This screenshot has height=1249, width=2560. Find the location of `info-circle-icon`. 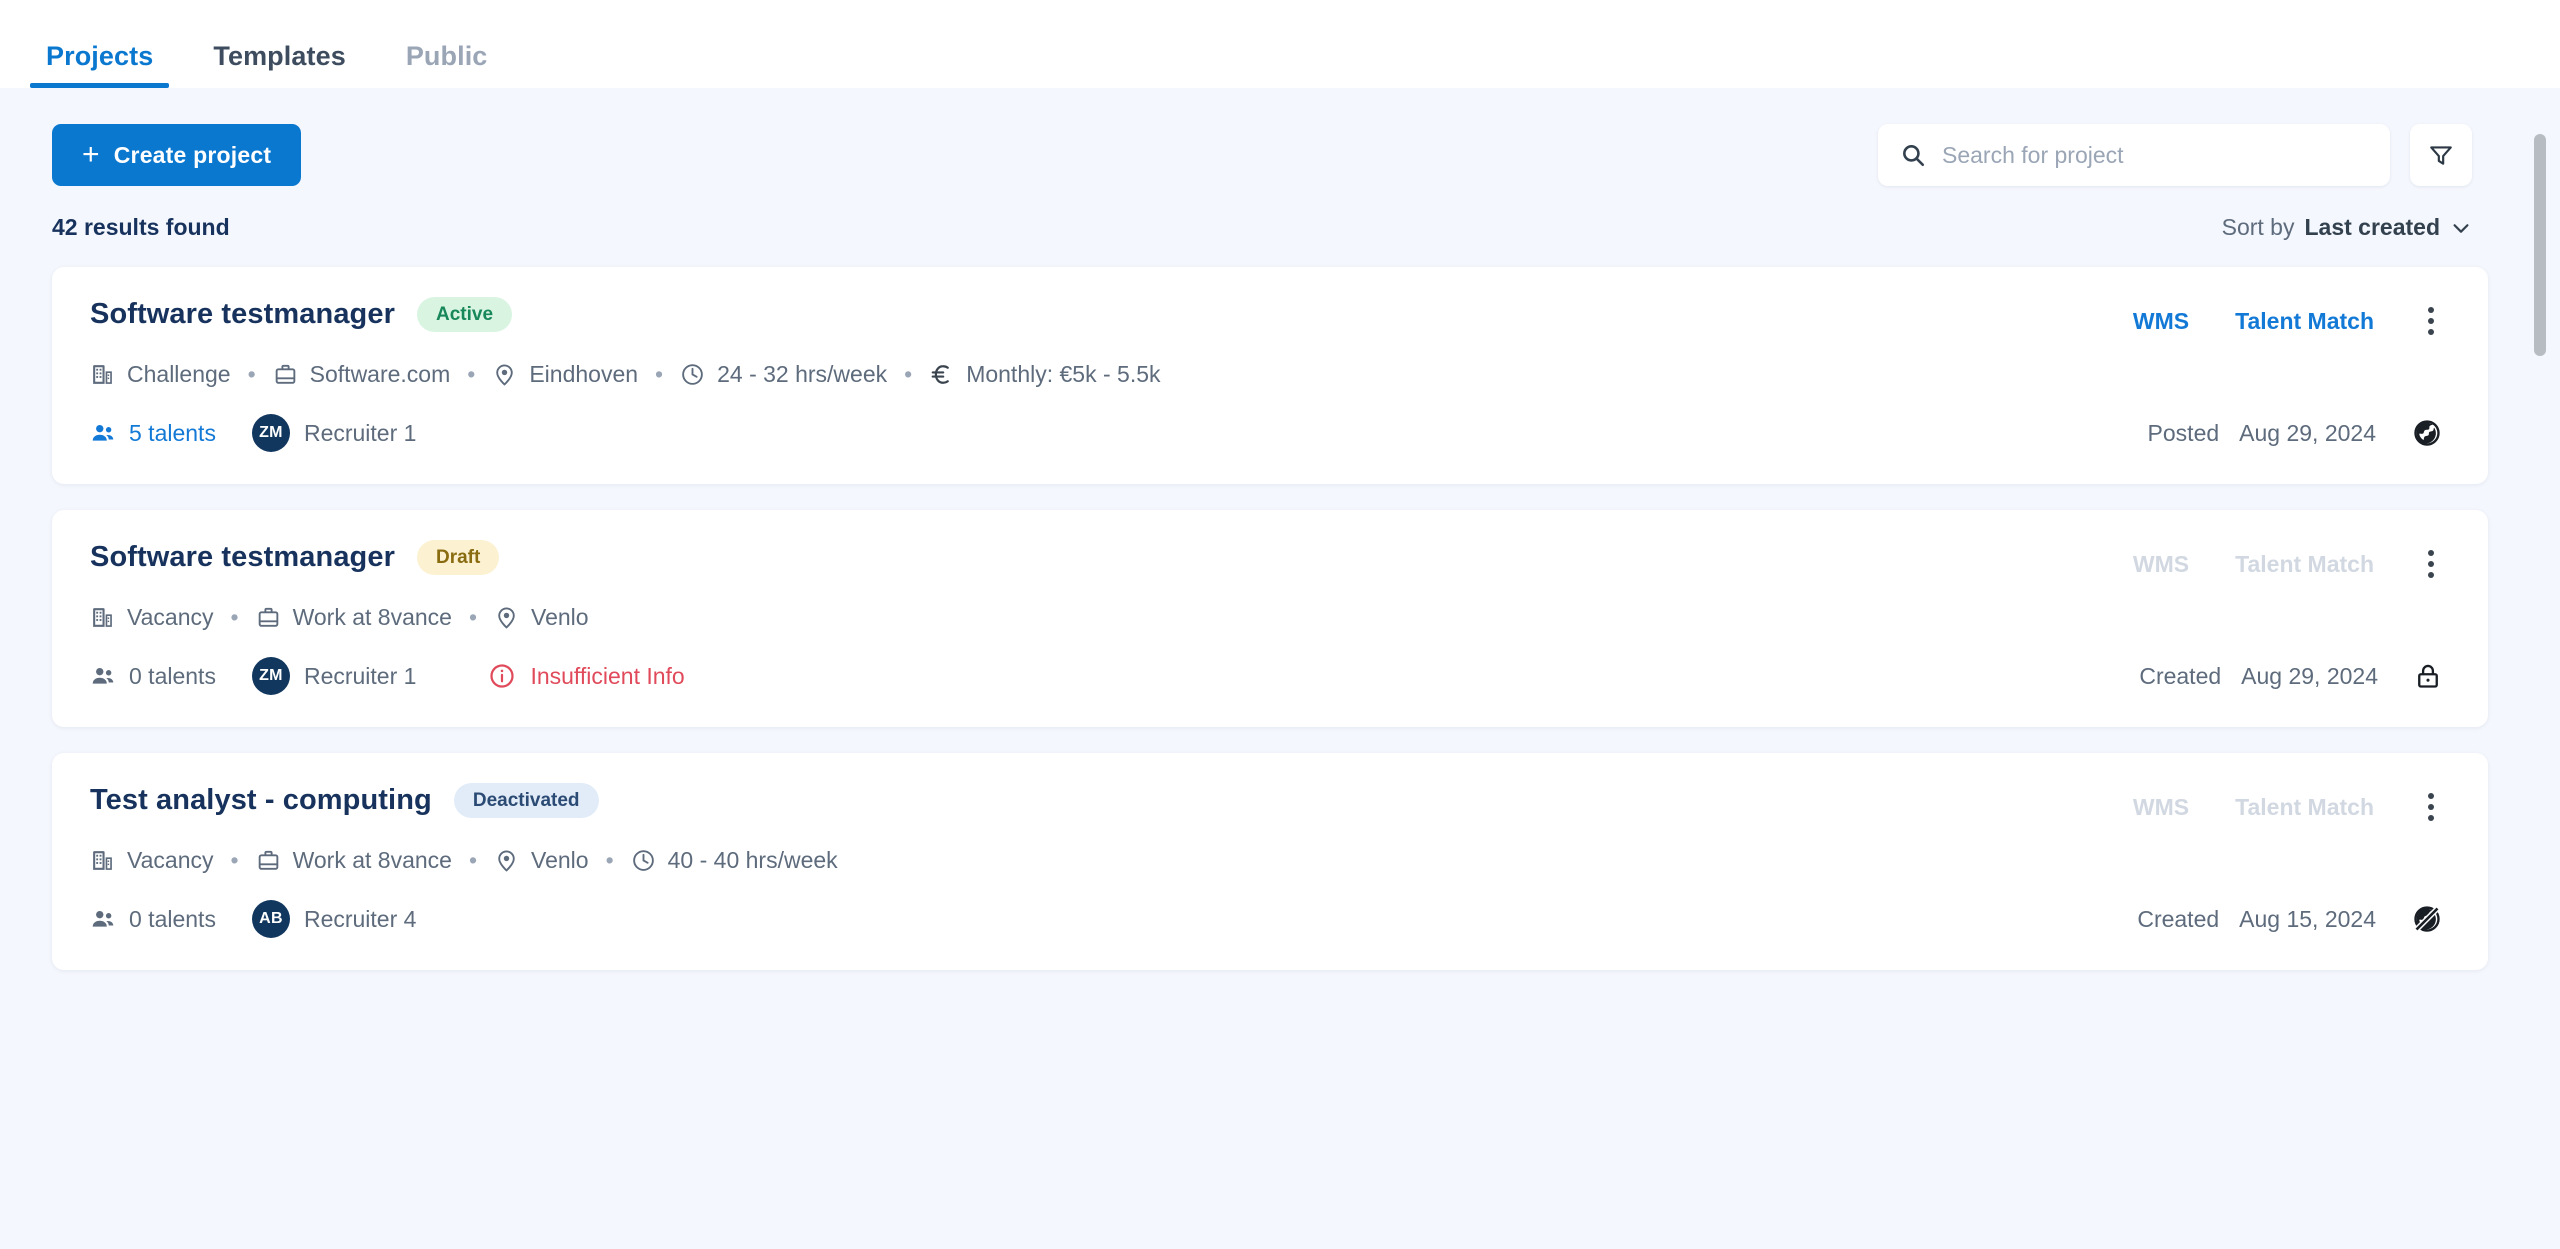

info-circle-icon is located at coordinates (502, 676).